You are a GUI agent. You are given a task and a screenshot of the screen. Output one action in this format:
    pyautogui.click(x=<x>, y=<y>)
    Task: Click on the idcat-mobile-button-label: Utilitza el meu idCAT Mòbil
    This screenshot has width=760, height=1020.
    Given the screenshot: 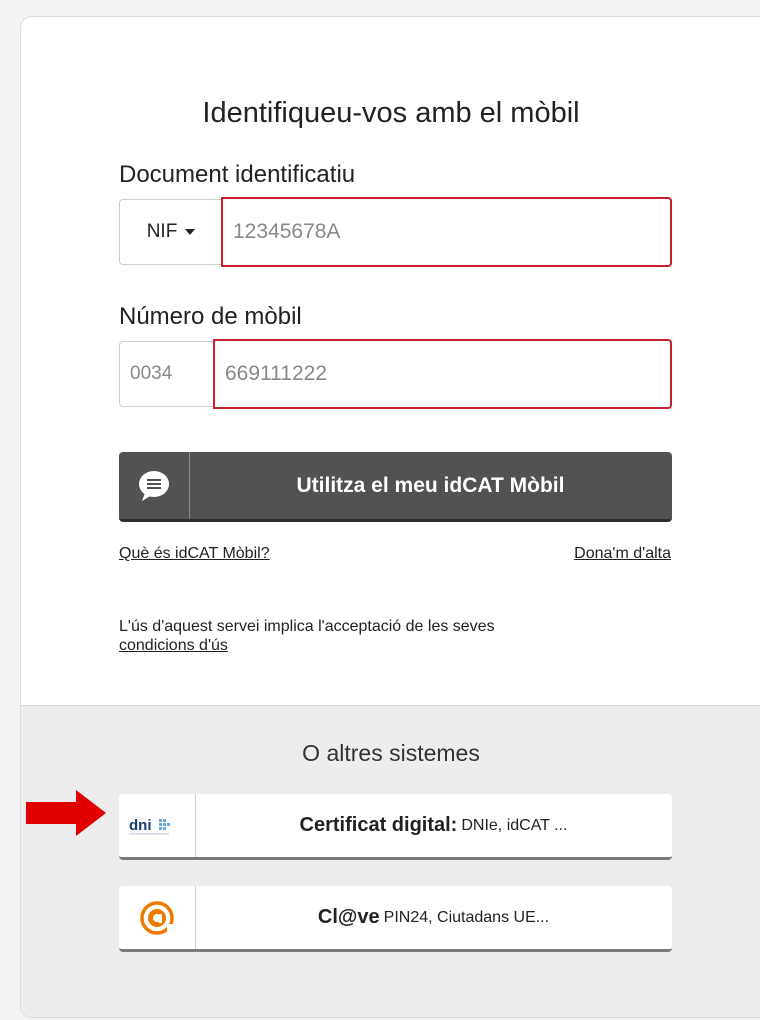 What is the action you would take?
    pyautogui.click(x=430, y=485)
    